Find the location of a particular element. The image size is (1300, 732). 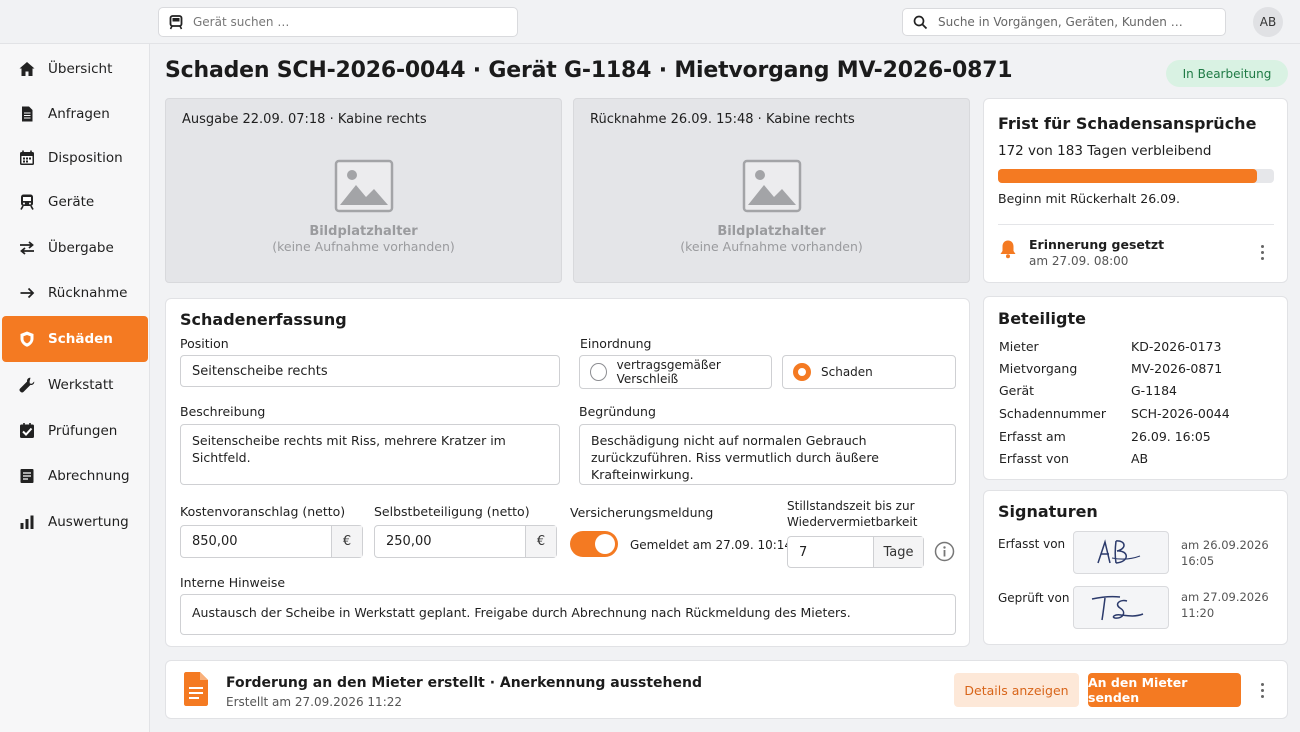

deadline-title: Frist für Schadensansprüche is located at coordinates (1127, 123).